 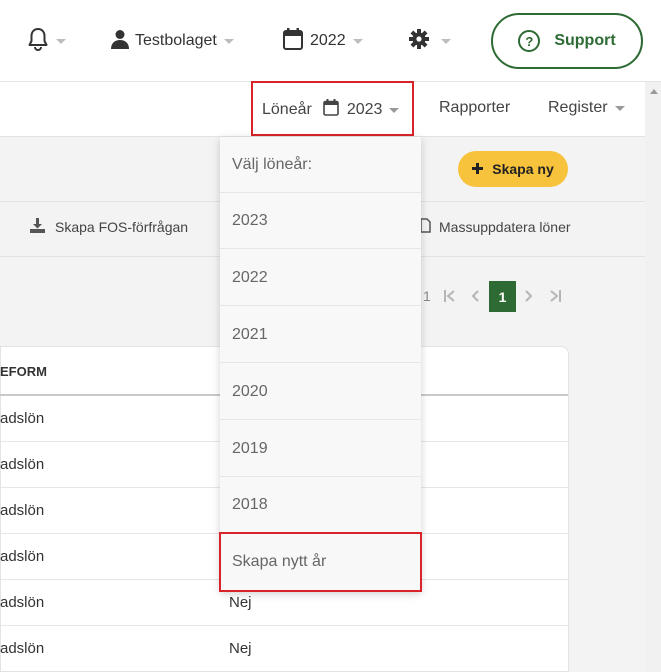 What do you see at coordinates (176, 40) in the screenshot?
I see `company-name: Testbolaget` at bounding box center [176, 40].